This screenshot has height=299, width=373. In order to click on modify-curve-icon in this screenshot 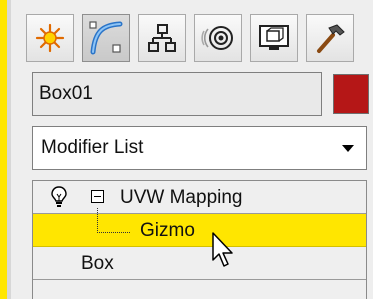, I will do `click(106, 38)`.